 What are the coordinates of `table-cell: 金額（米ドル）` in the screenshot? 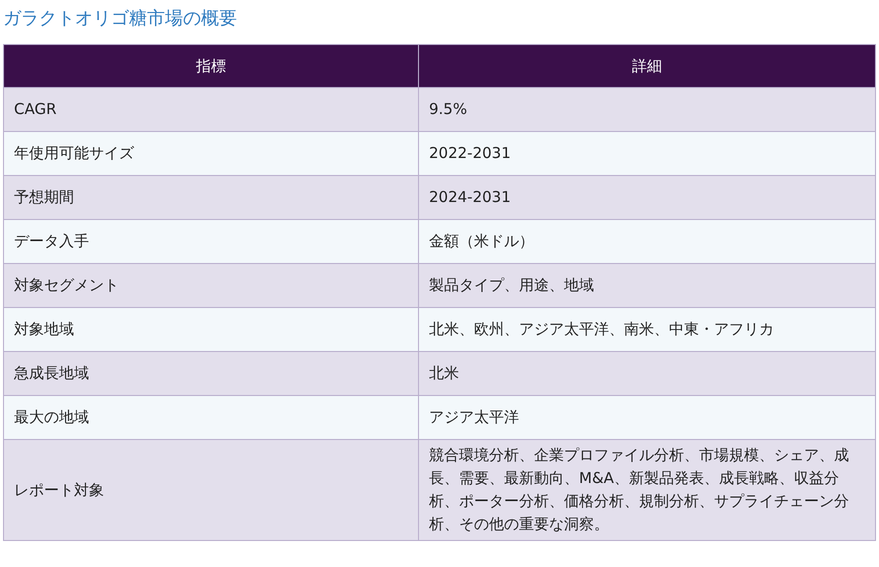 It's located at (647, 242).